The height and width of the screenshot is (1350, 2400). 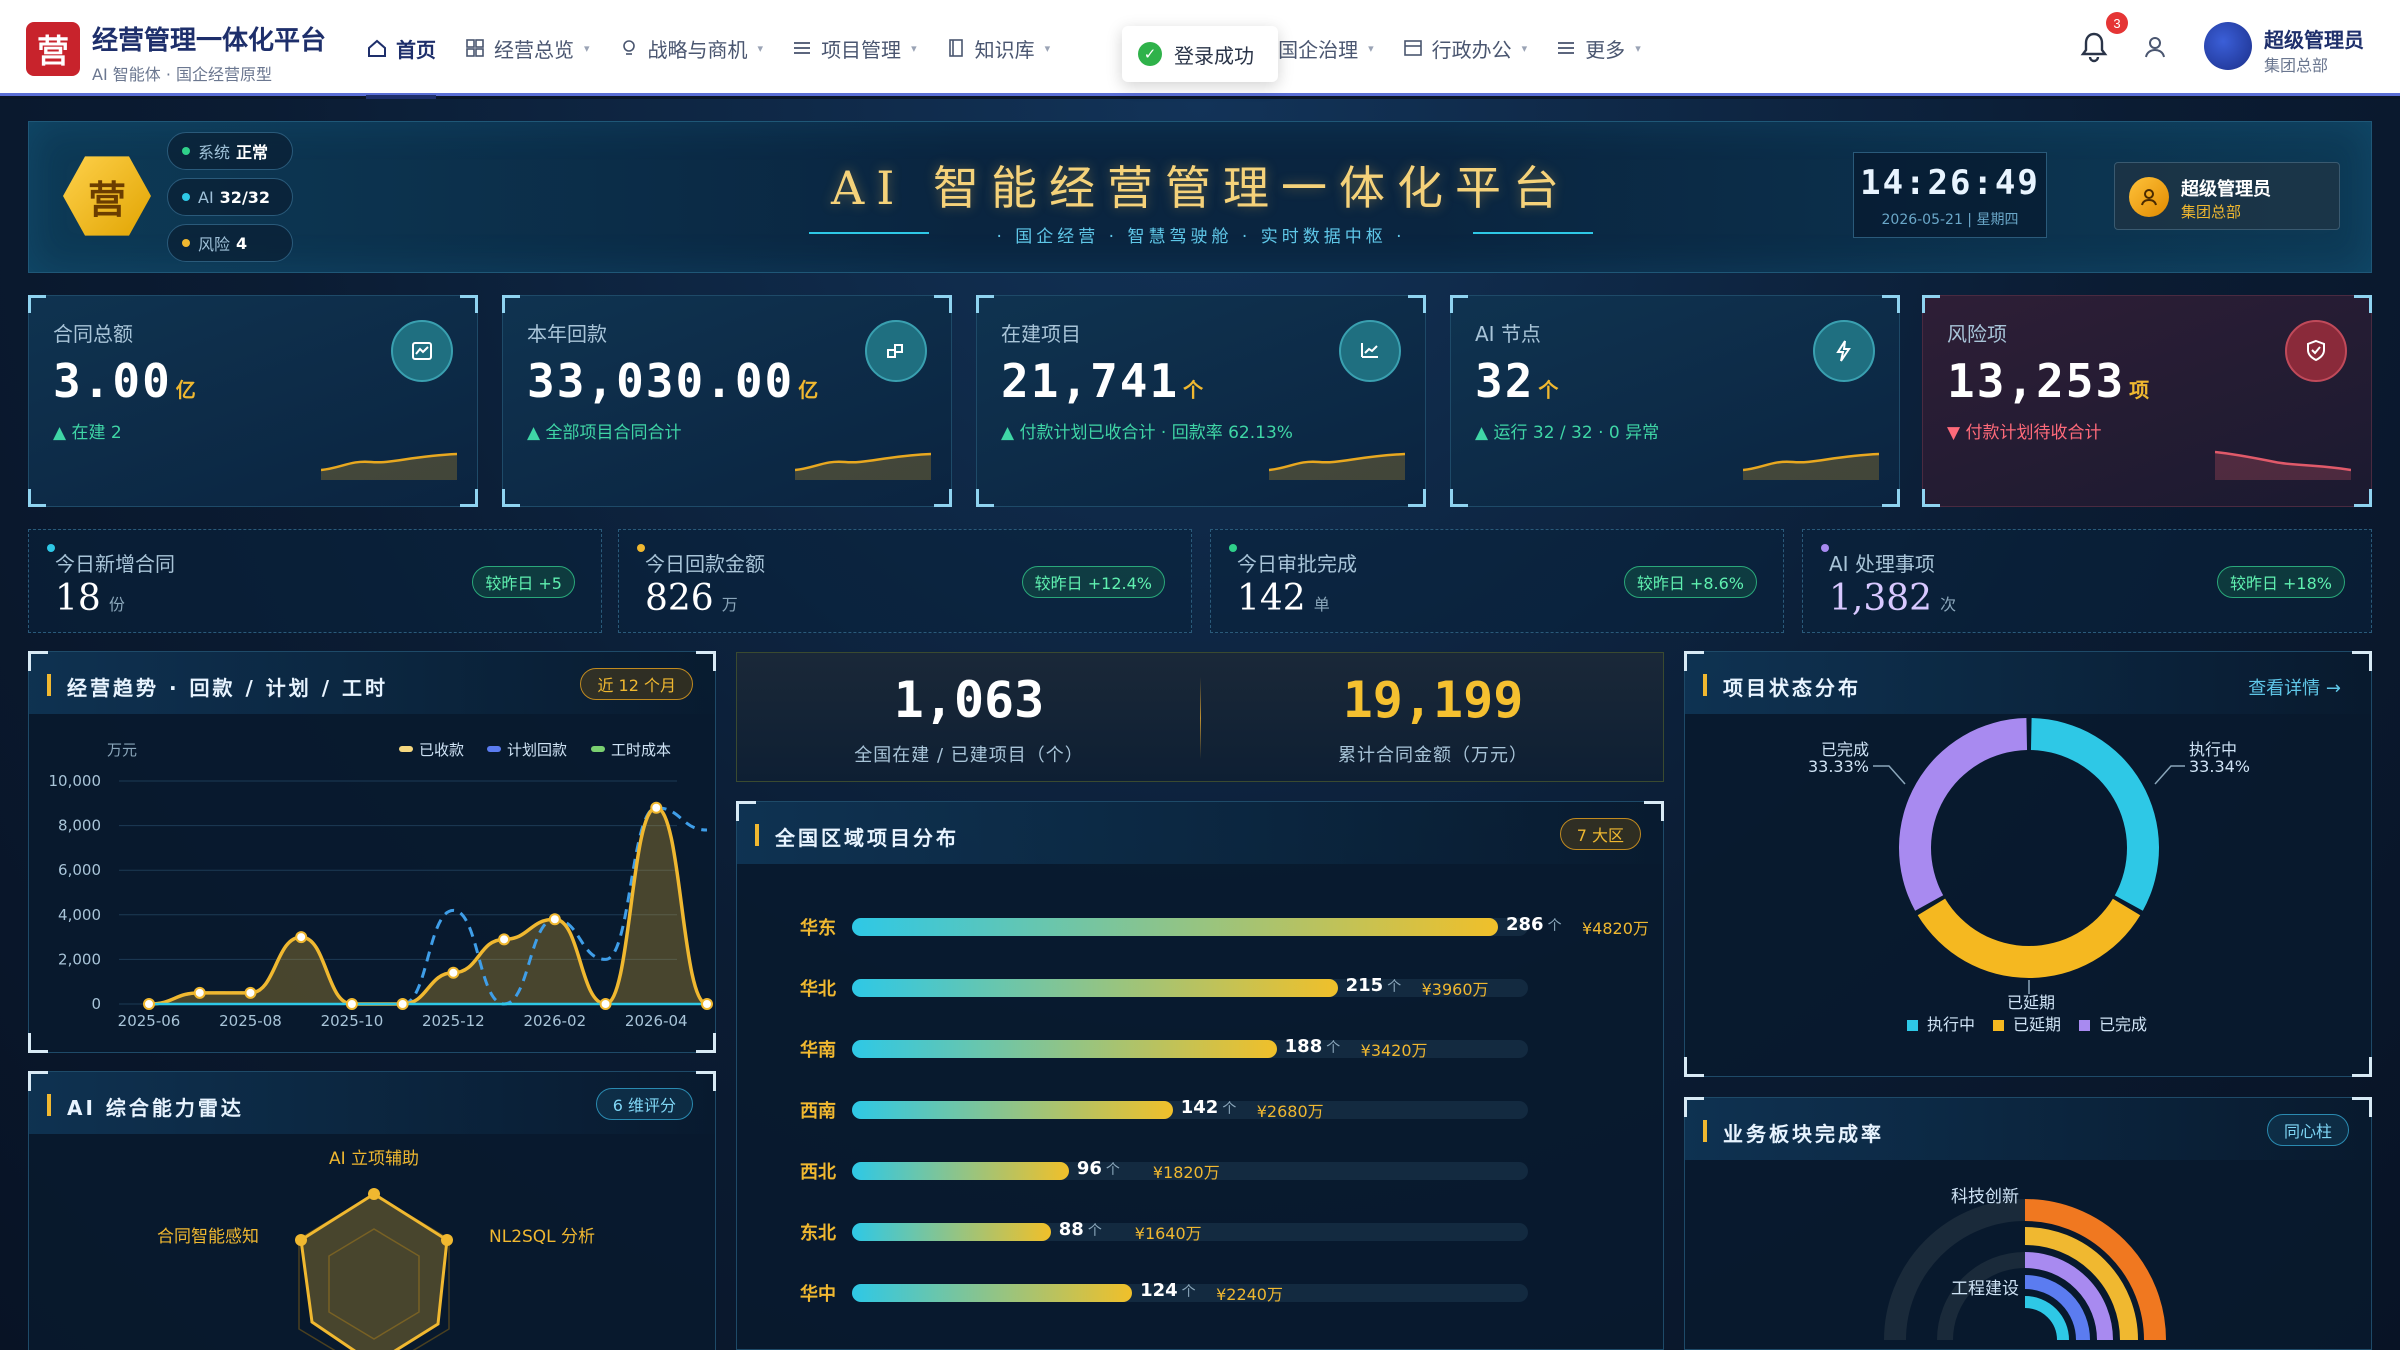 I want to click on chart-type-chip: 同心柱, so click(x=2307, y=1130).